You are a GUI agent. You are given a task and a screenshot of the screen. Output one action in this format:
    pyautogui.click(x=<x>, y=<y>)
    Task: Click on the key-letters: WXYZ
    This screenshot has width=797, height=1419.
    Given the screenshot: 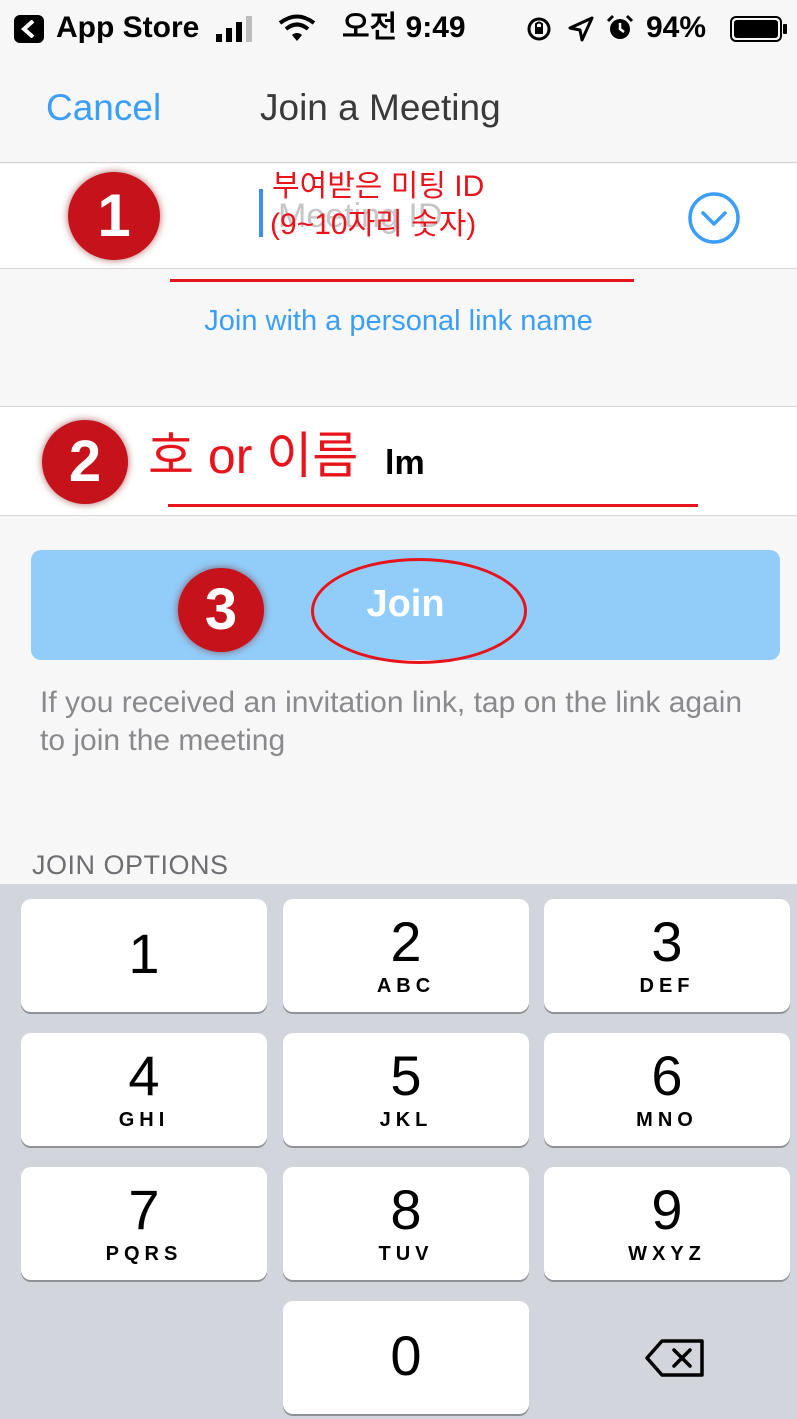 What is the action you would take?
    pyautogui.click(x=667, y=1254)
    